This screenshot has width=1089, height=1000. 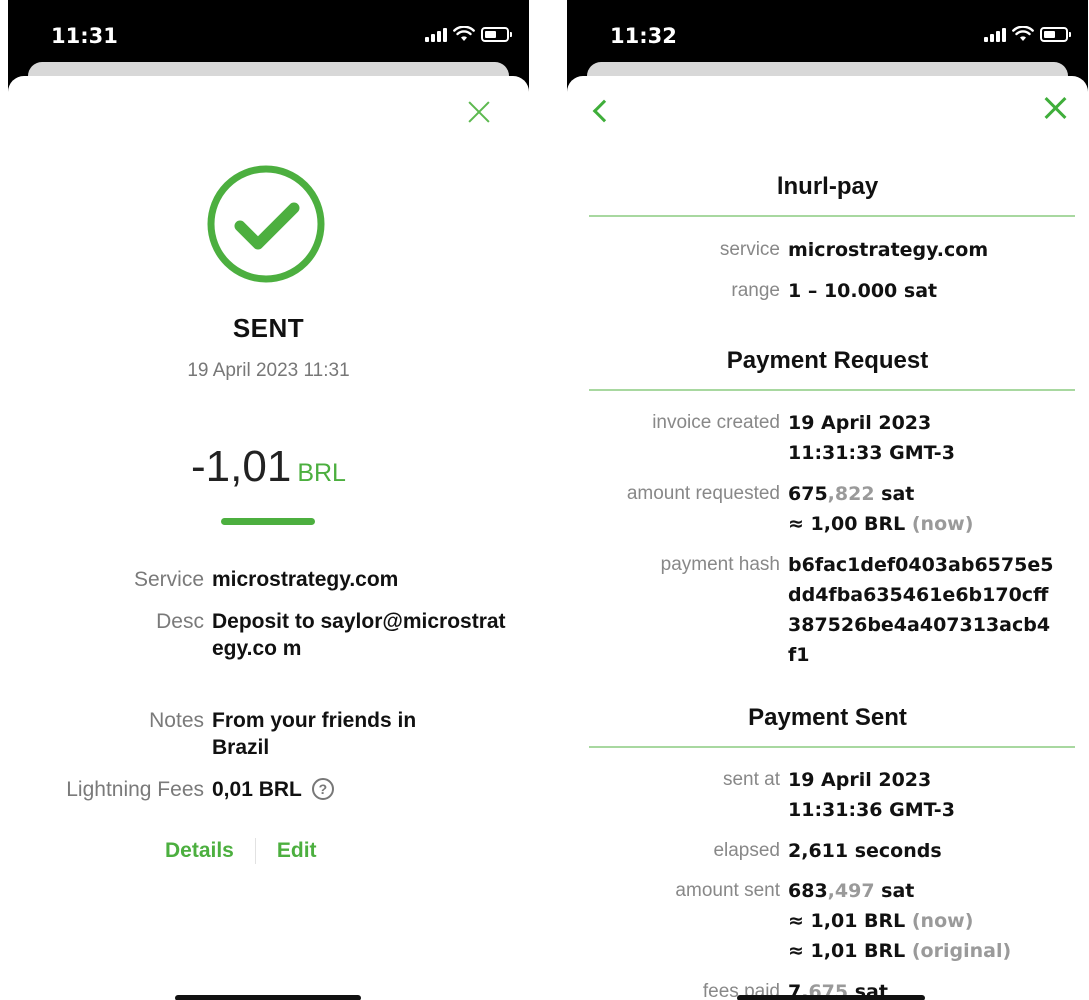 What do you see at coordinates (643, 36) in the screenshot?
I see `status-time: 11:32` at bounding box center [643, 36].